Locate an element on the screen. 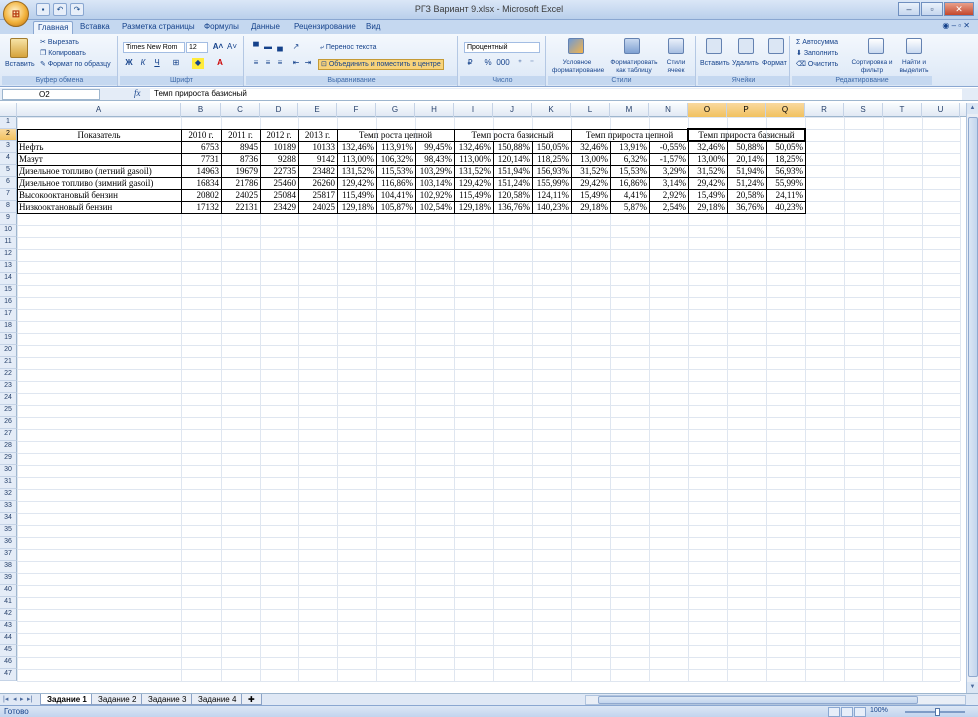 This screenshot has width=978, height=717. cell-F3: 132,46% is located at coordinates (356, 147).